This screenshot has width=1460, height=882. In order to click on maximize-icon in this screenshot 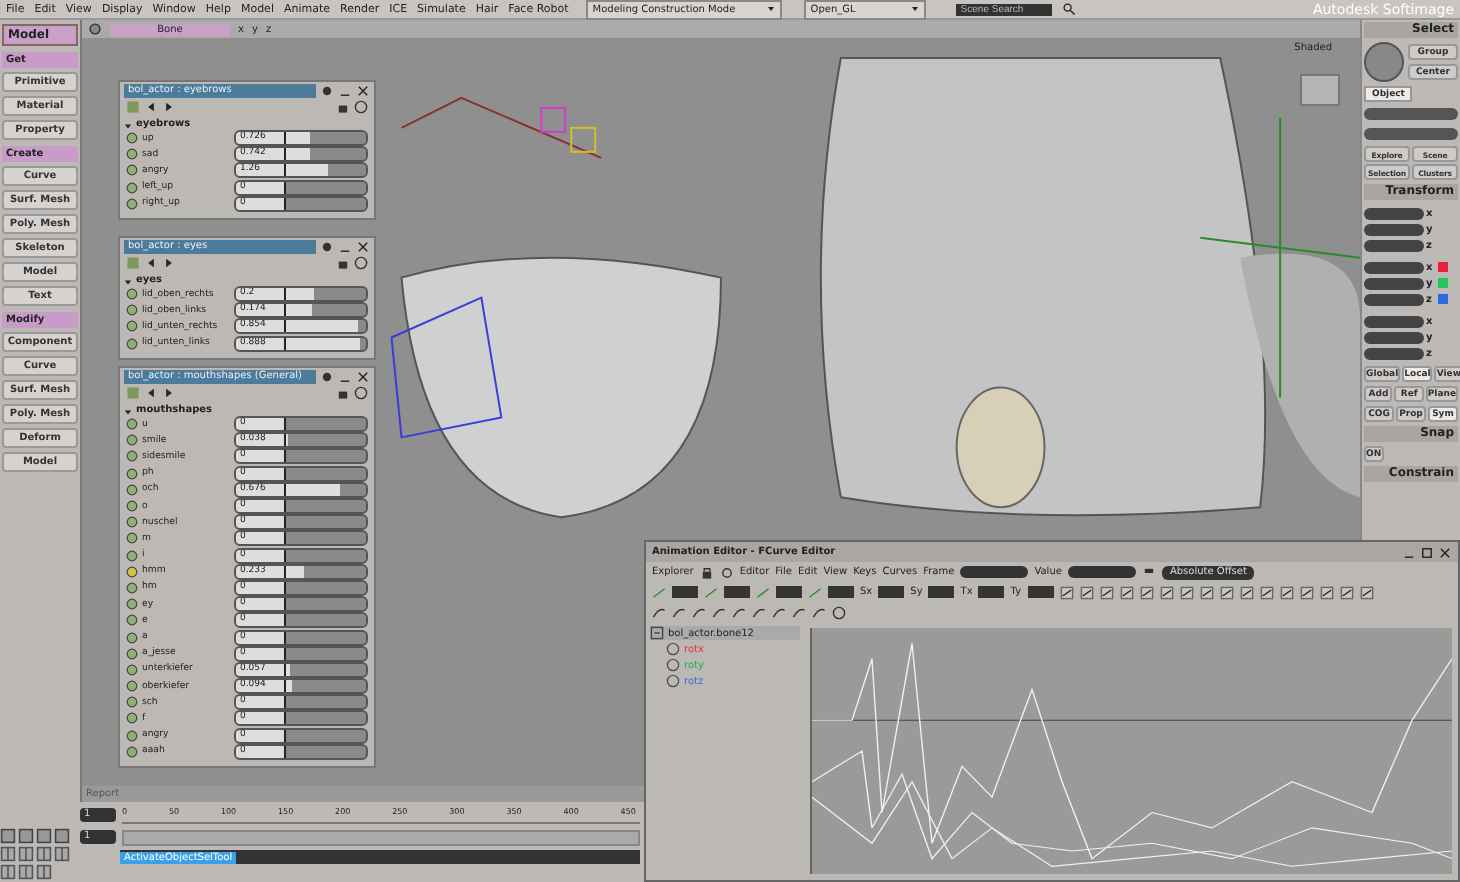, I will do `click(1427, 552)`.